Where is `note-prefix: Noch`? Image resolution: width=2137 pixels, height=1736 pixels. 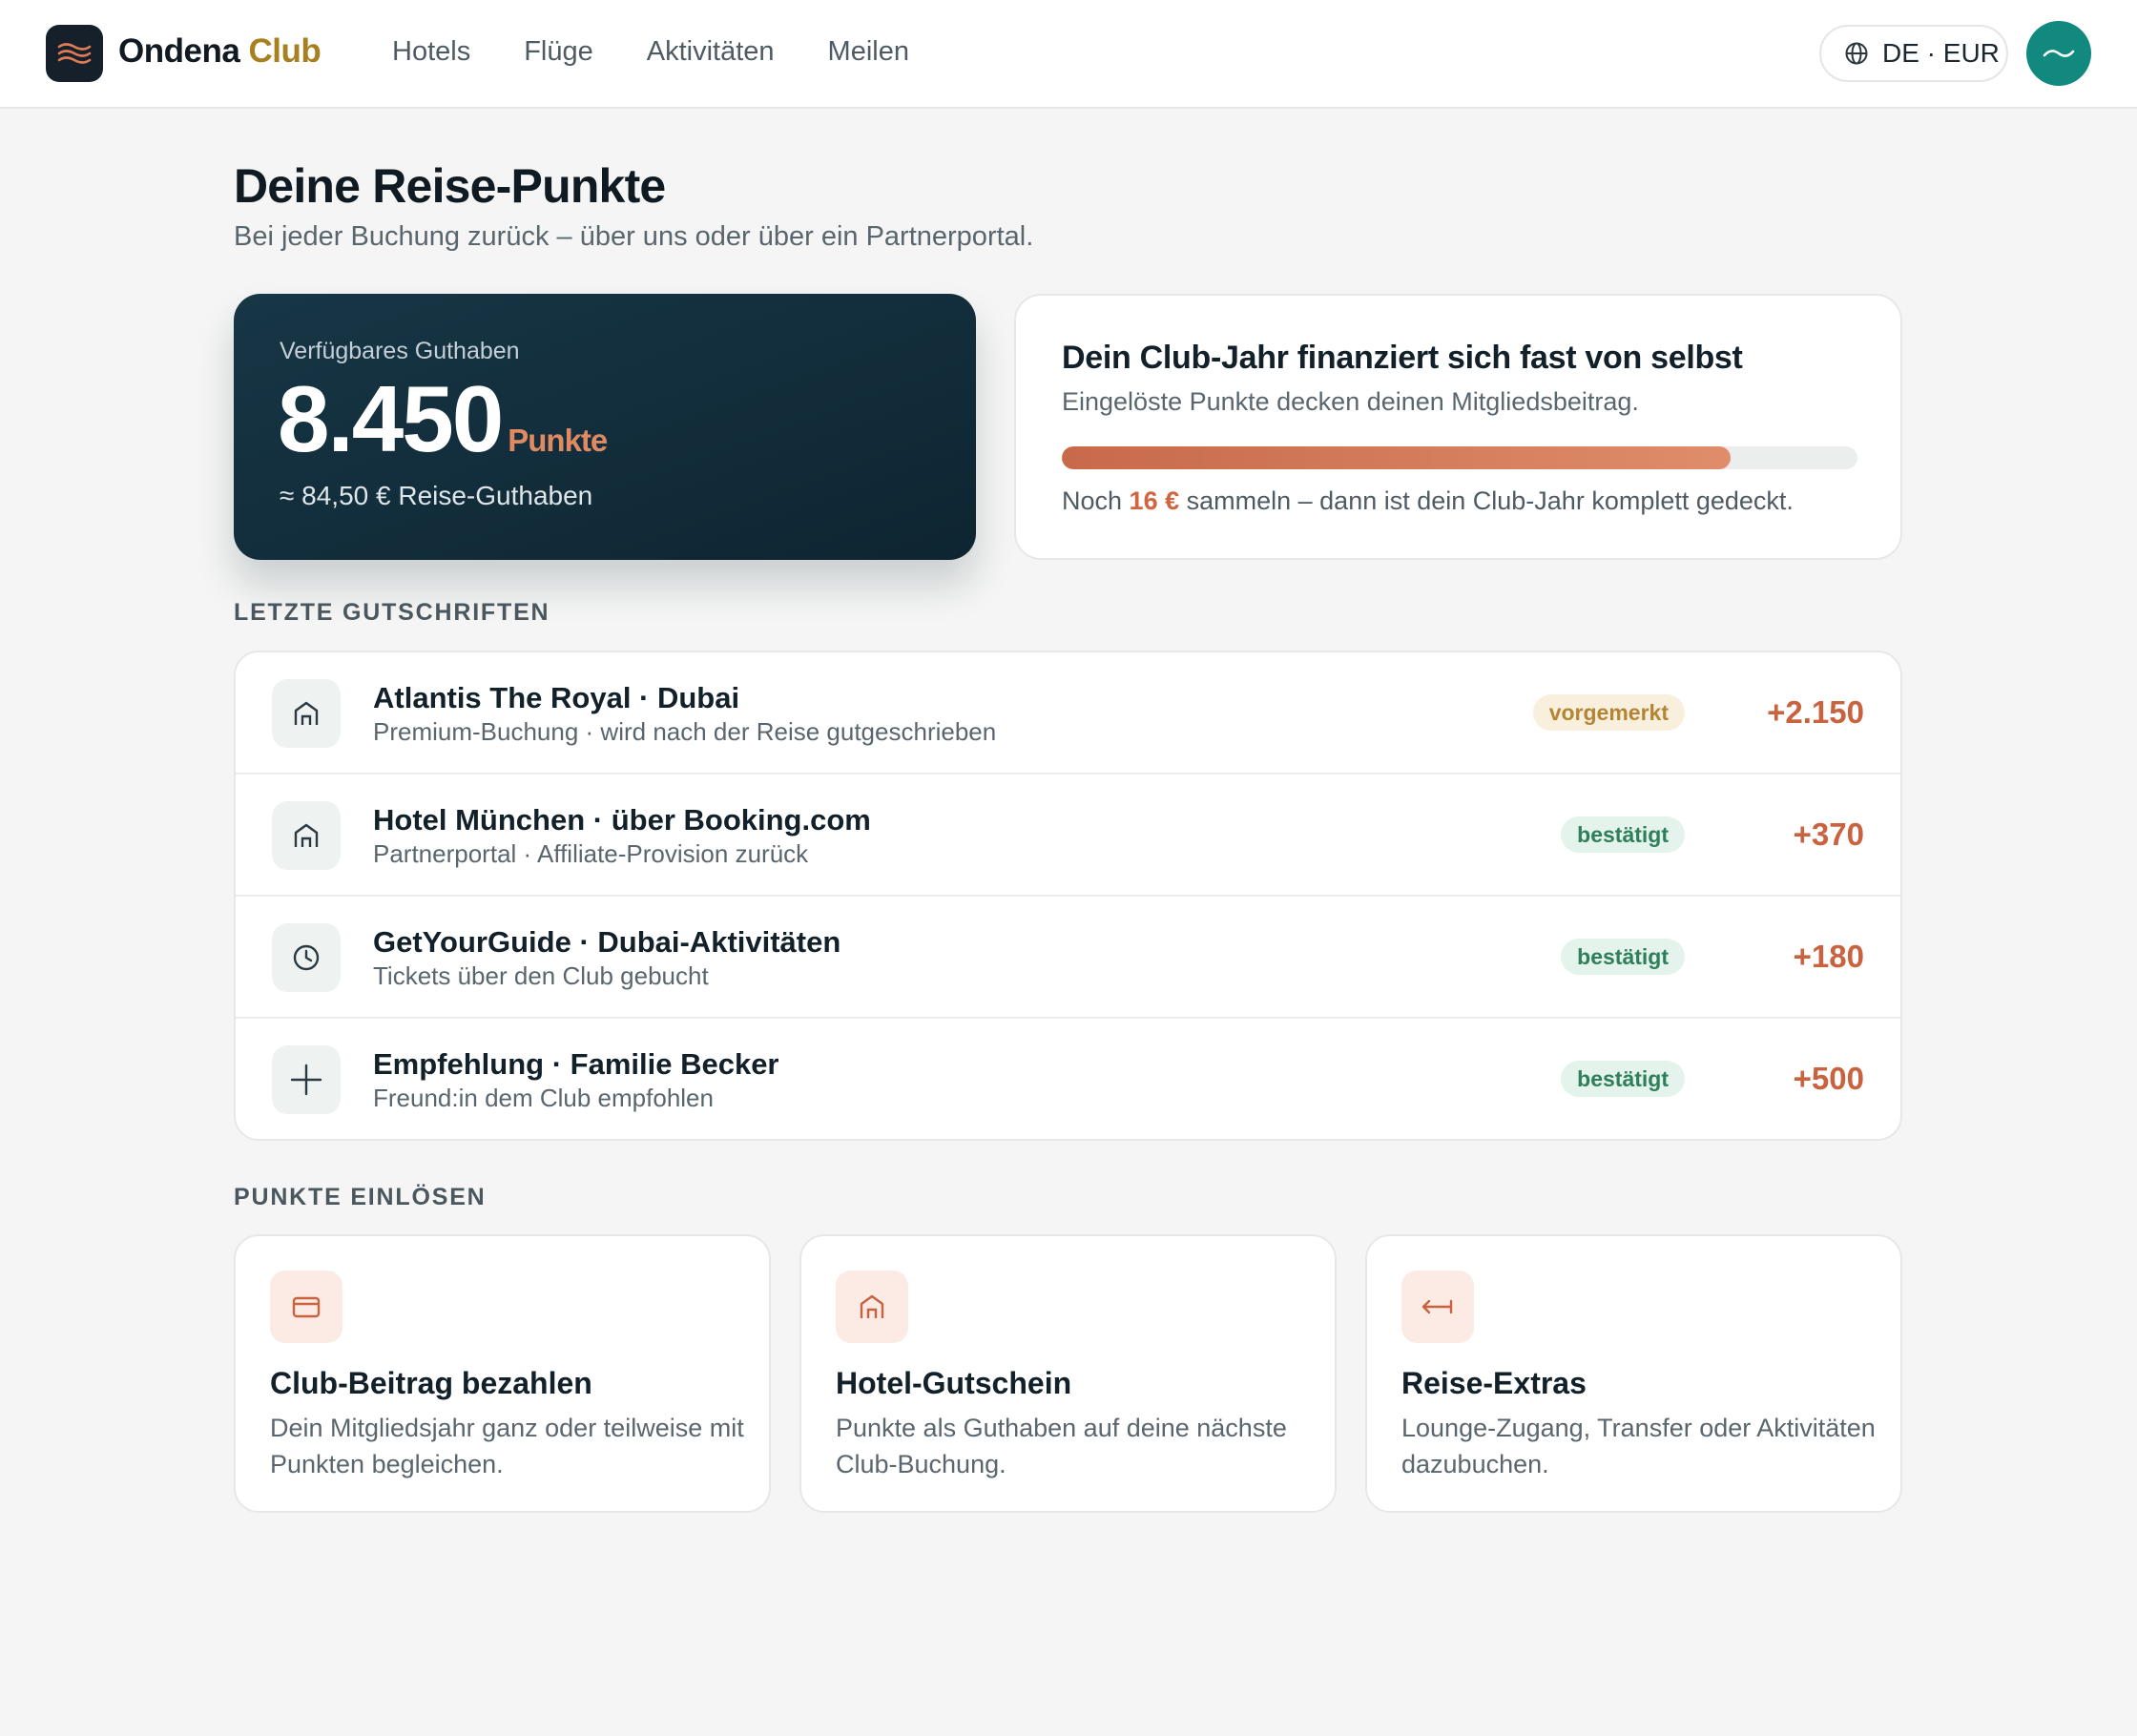 note-prefix: Noch is located at coordinates (1096, 501).